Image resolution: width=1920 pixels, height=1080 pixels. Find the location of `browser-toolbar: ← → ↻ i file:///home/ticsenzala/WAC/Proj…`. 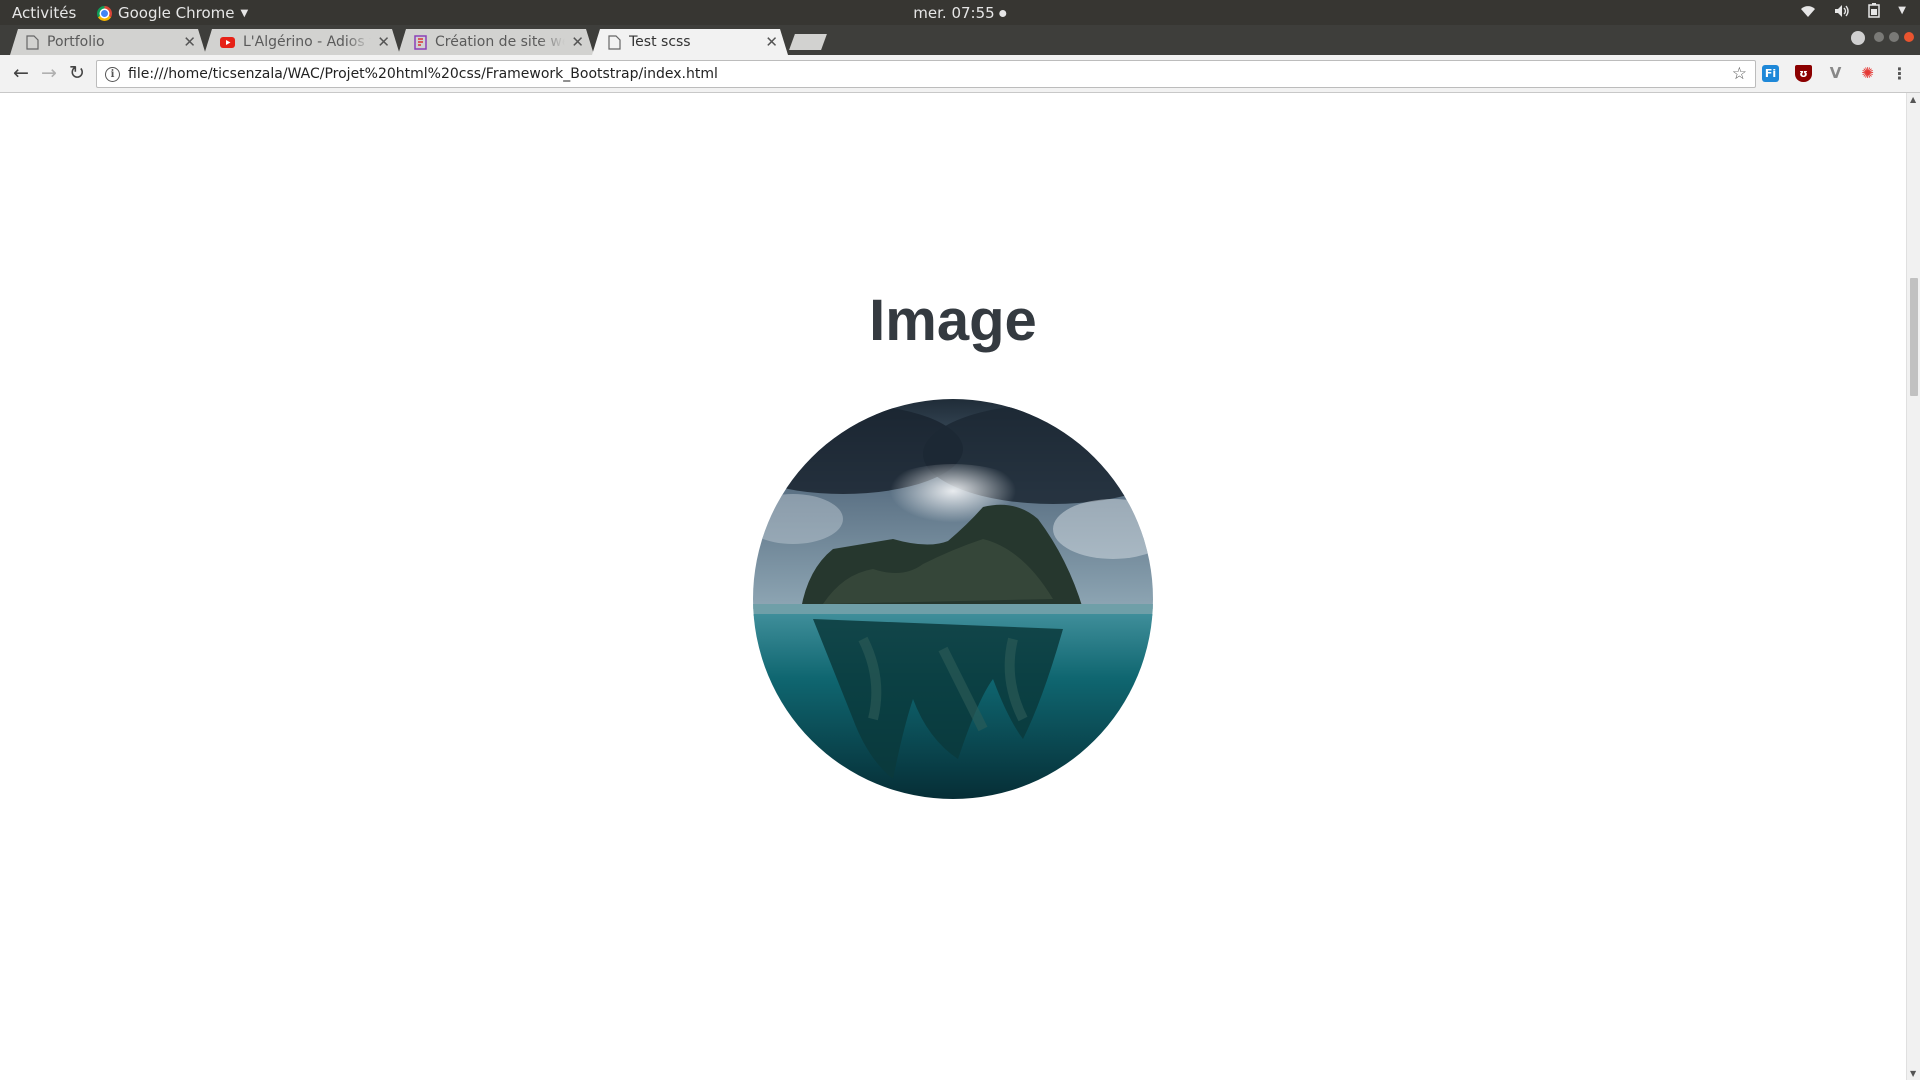

browser-toolbar: ← → ↻ i file:///home/ticsenzala/WAC/Proj… is located at coordinates (960, 74).